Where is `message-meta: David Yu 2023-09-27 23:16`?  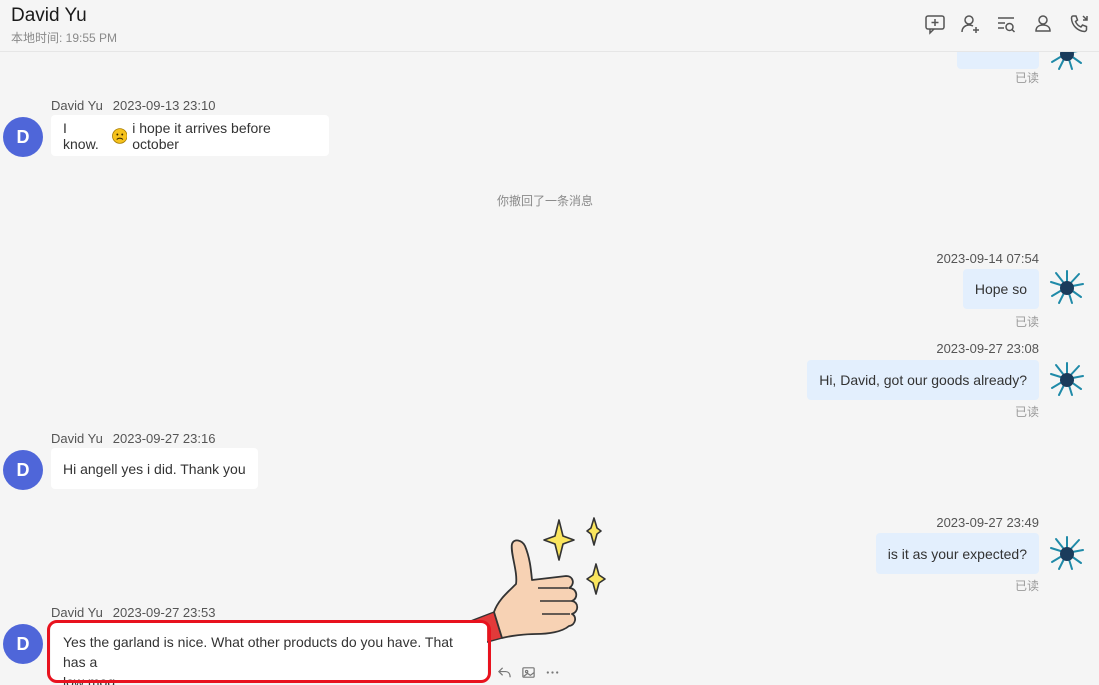 message-meta: David Yu 2023-09-27 23:16 is located at coordinates (133, 438).